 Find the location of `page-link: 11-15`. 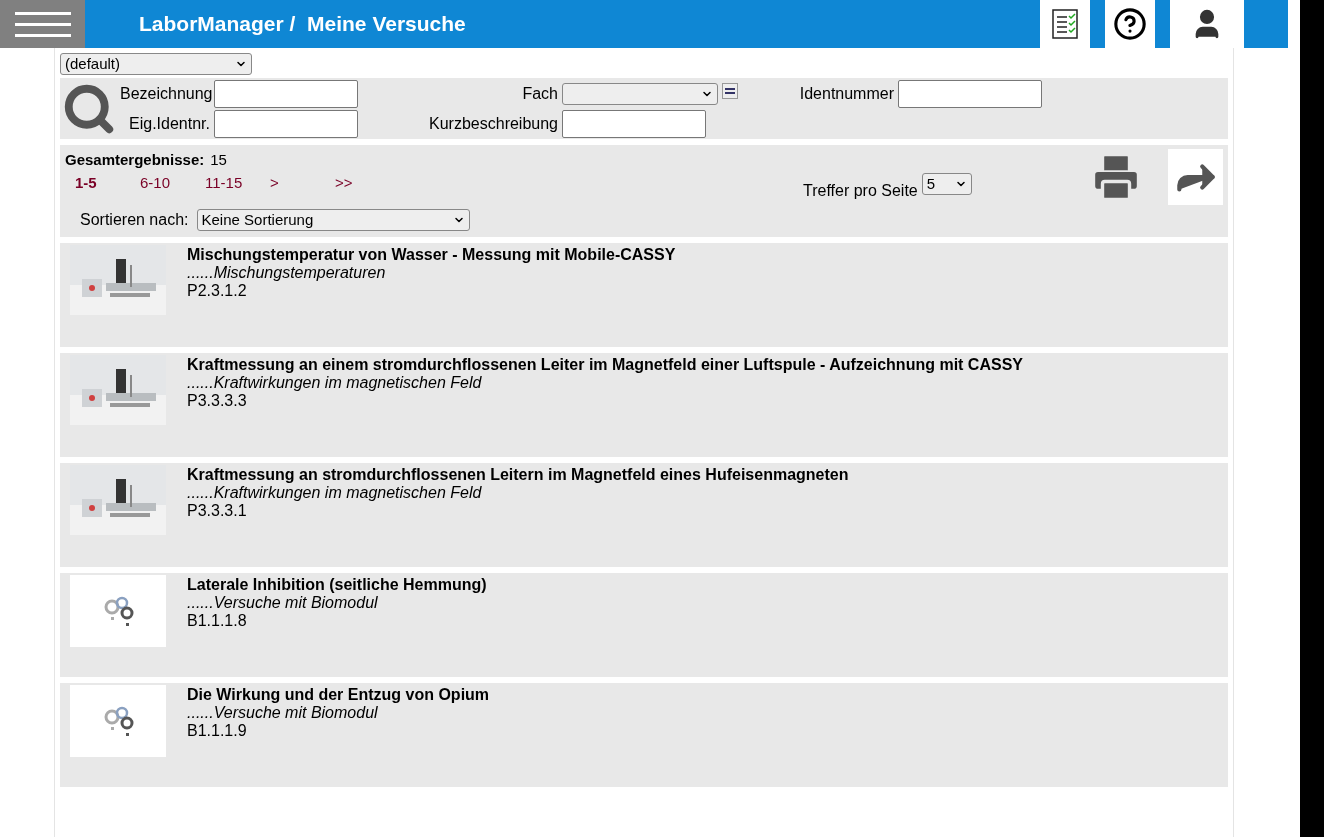

page-link: 11-15 is located at coordinates (237, 182).